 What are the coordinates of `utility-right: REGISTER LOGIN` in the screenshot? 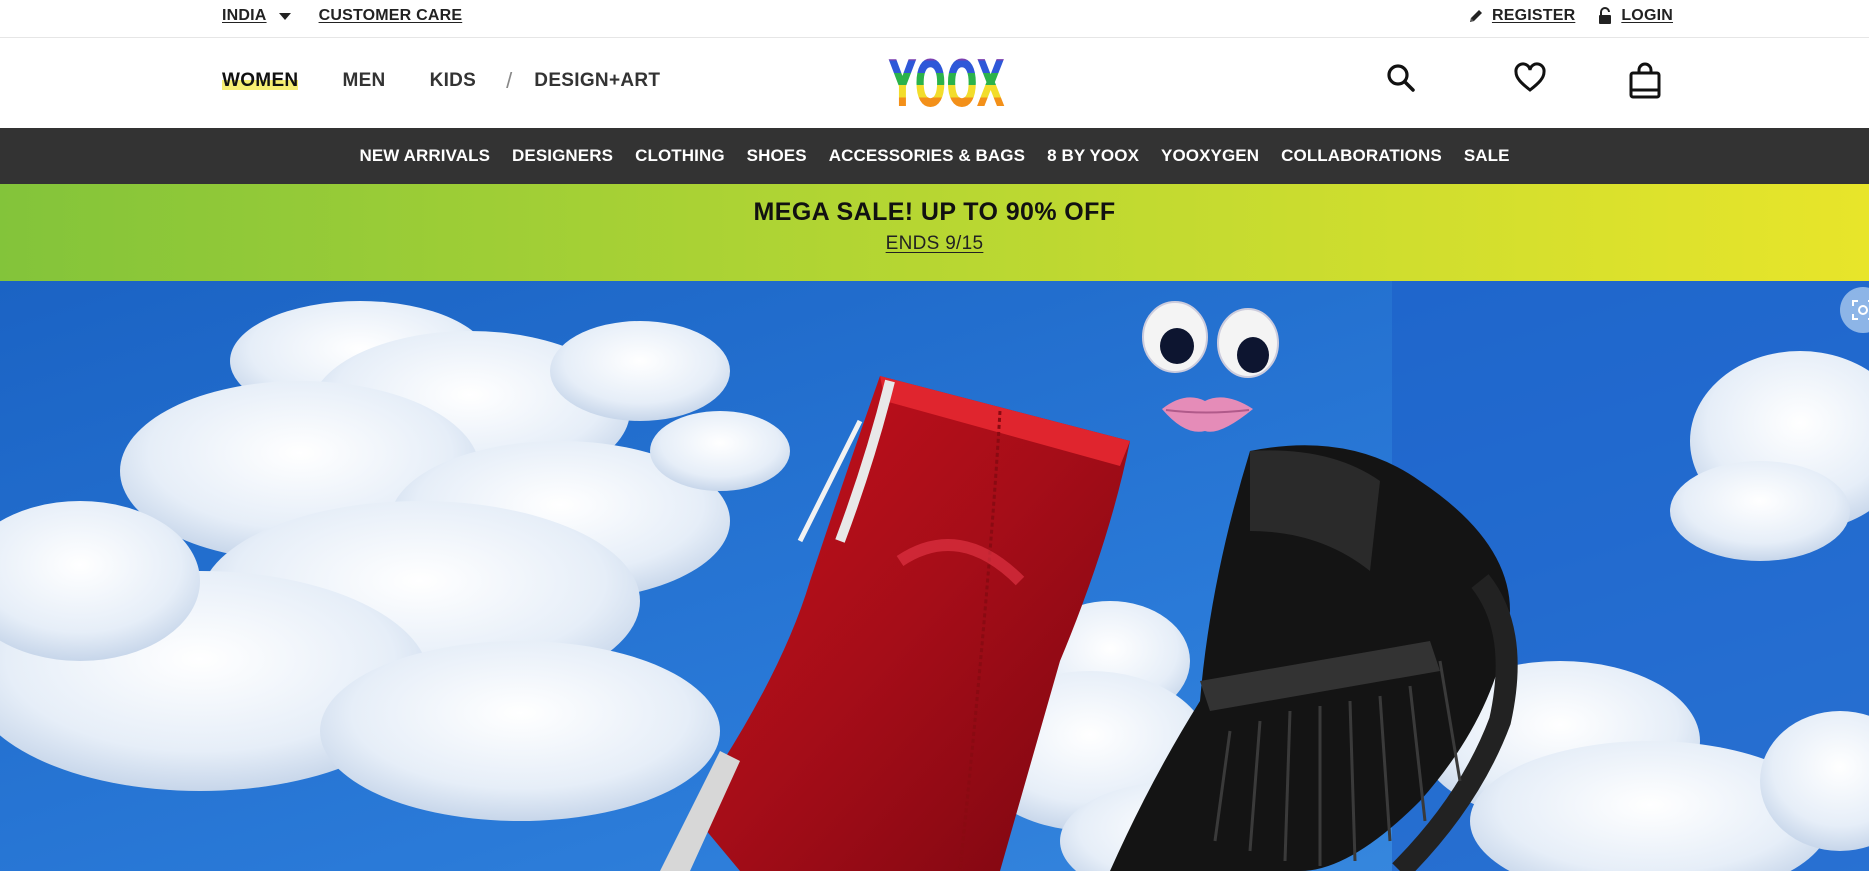 It's located at (1570, 16).